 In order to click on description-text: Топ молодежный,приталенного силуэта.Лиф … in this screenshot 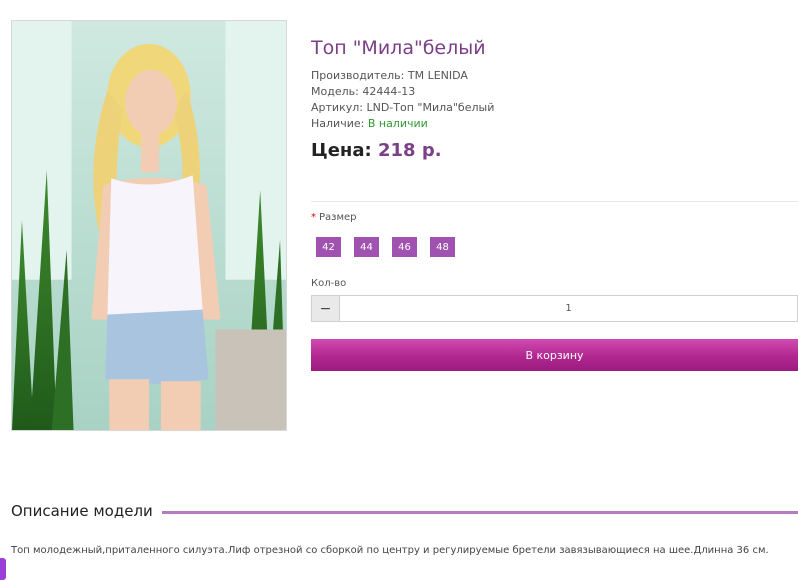, I will do `click(390, 550)`.